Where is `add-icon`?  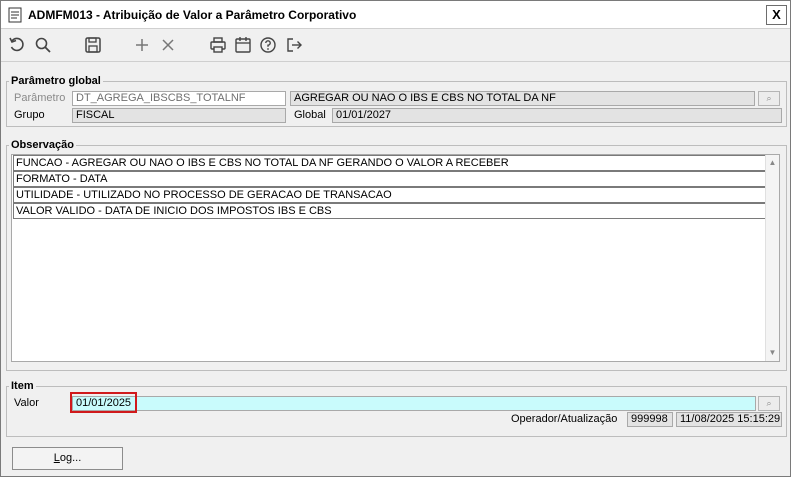 add-icon is located at coordinates (142, 45).